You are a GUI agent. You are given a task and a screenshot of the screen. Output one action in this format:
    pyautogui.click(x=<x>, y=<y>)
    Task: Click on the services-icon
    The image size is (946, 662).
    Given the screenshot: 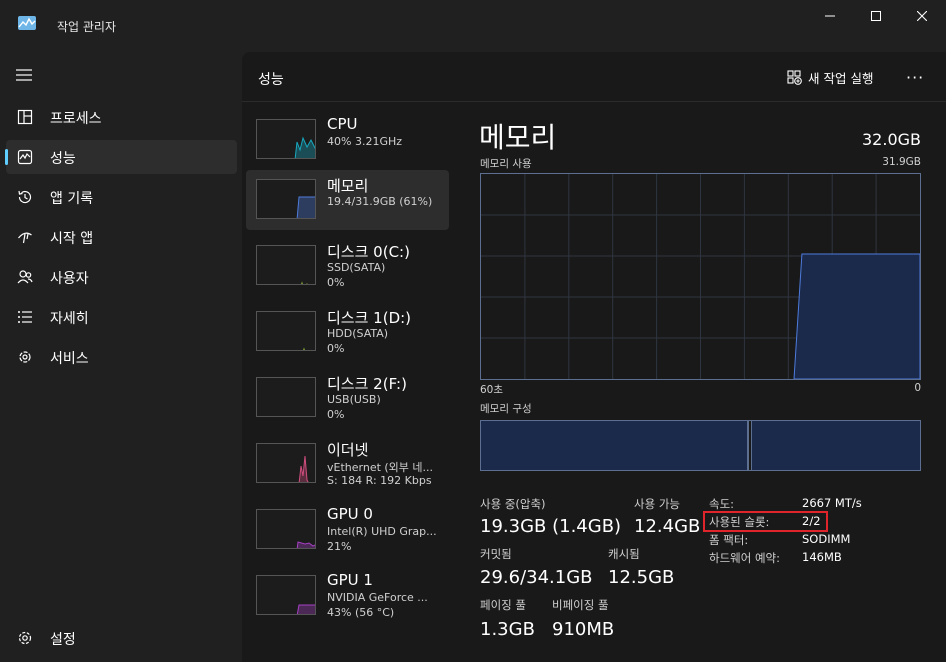 What is the action you would take?
    pyautogui.click(x=25, y=357)
    